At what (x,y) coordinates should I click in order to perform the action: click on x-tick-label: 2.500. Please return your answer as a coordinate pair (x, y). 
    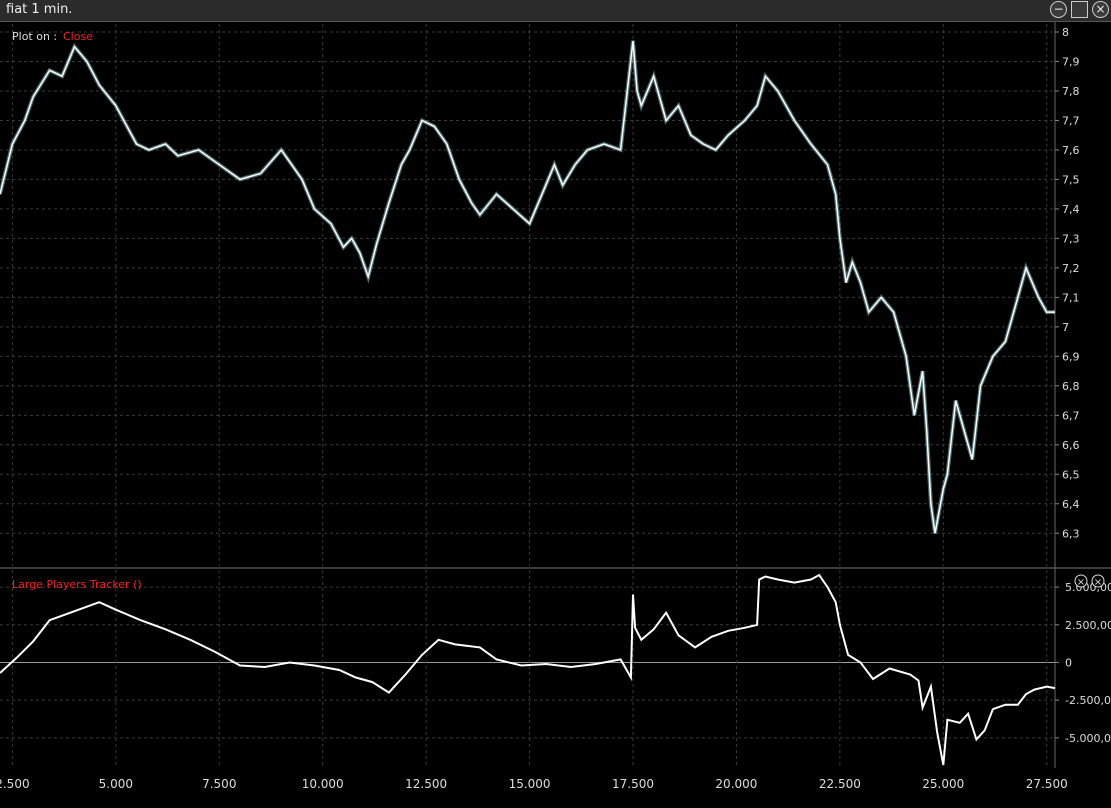
    Looking at the image, I should click on (15, 784).